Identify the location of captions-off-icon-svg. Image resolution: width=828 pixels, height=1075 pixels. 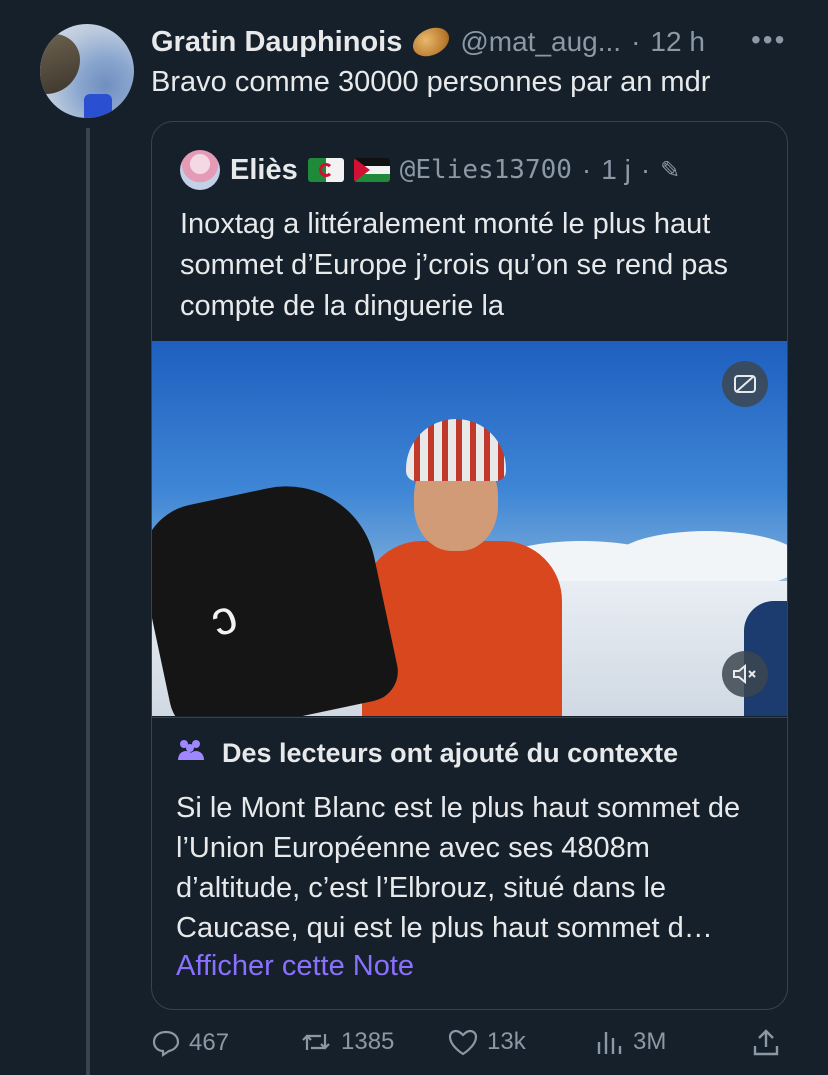
(745, 384).